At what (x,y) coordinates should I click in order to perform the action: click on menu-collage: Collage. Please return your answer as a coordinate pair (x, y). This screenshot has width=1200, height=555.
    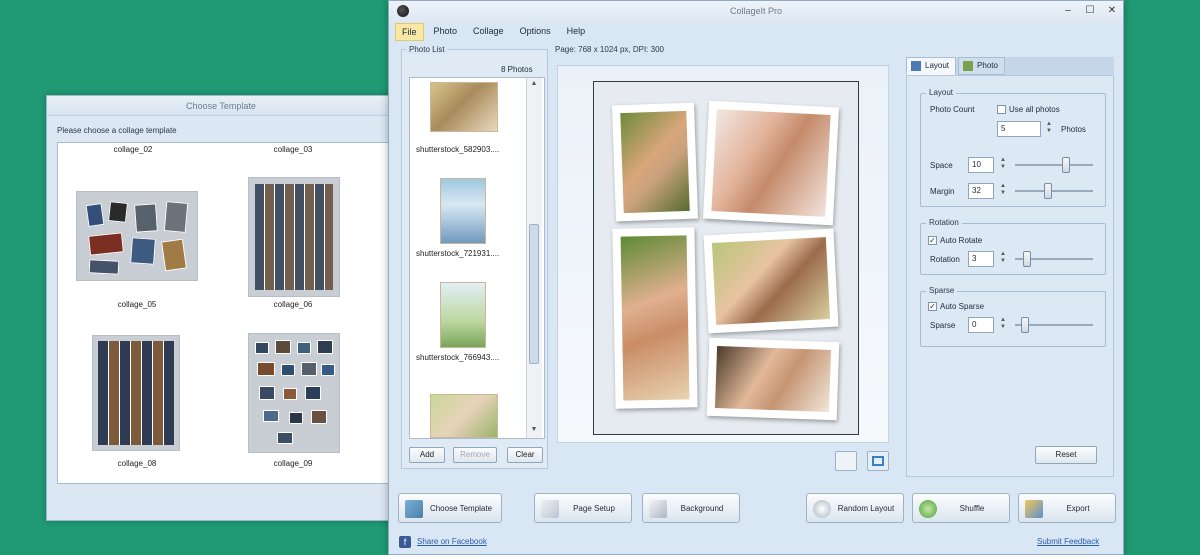
    Looking at the image, I should click on (488, 32).